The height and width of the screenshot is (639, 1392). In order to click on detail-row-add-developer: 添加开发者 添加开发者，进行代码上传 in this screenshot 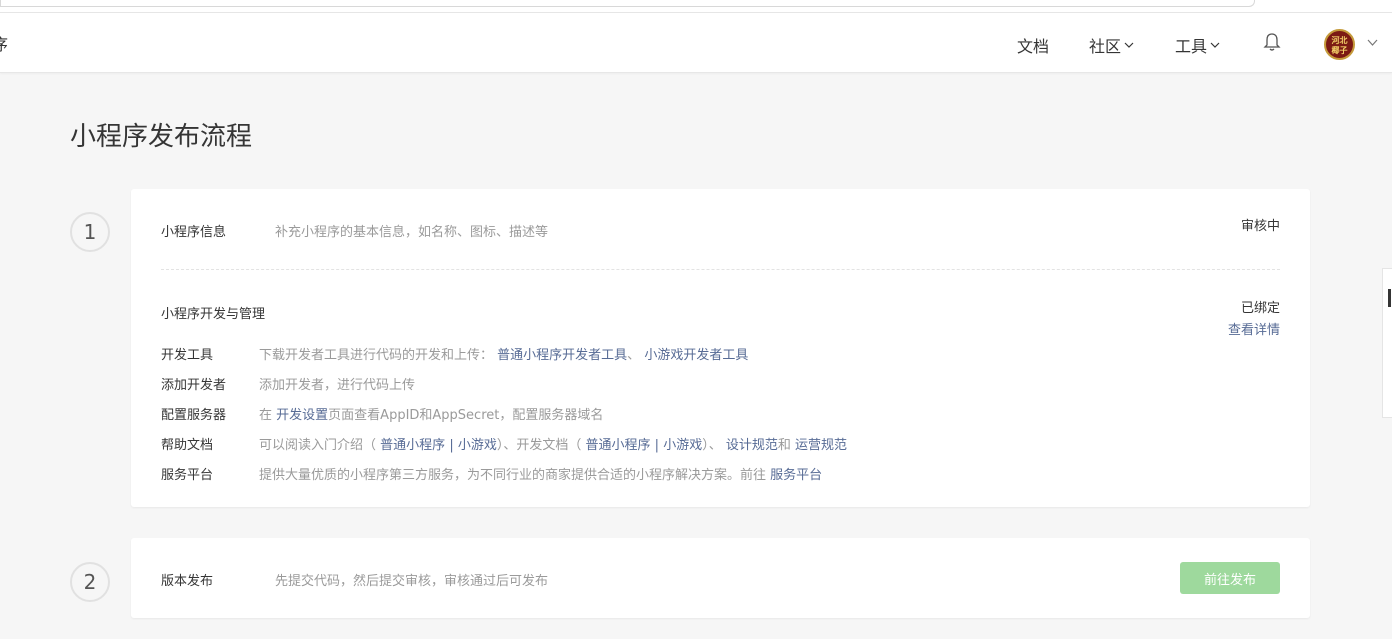, I will do `click(288, 384)`.